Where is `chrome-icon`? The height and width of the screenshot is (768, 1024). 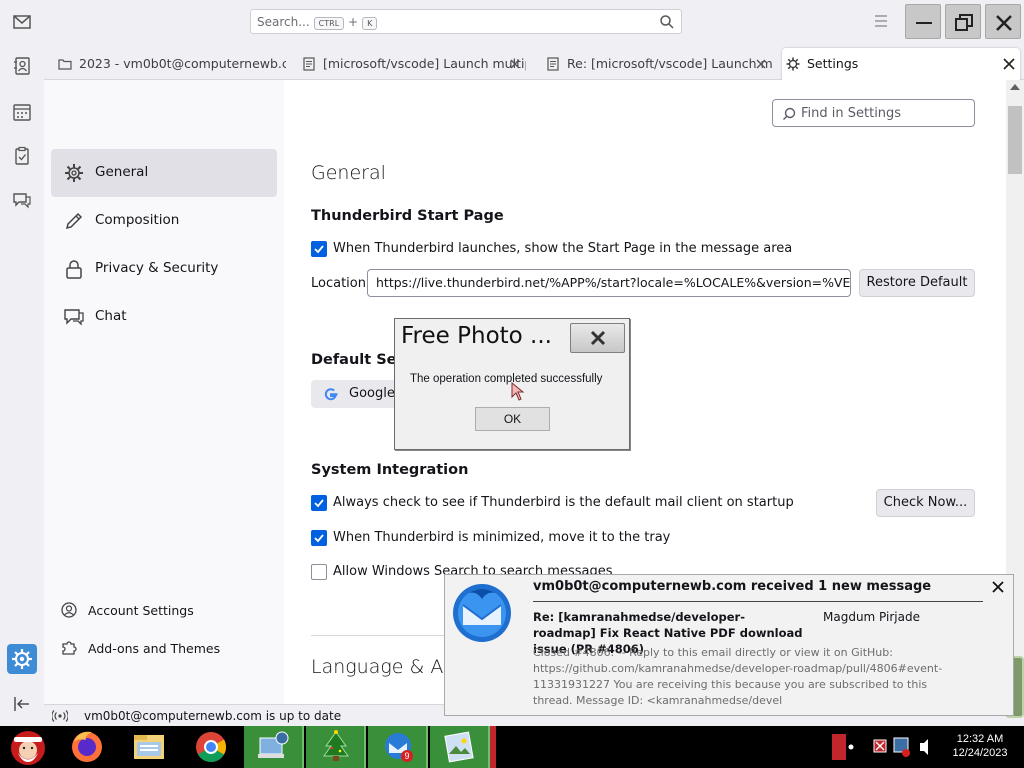 chrome-icon is located at coordinates (211, 747).